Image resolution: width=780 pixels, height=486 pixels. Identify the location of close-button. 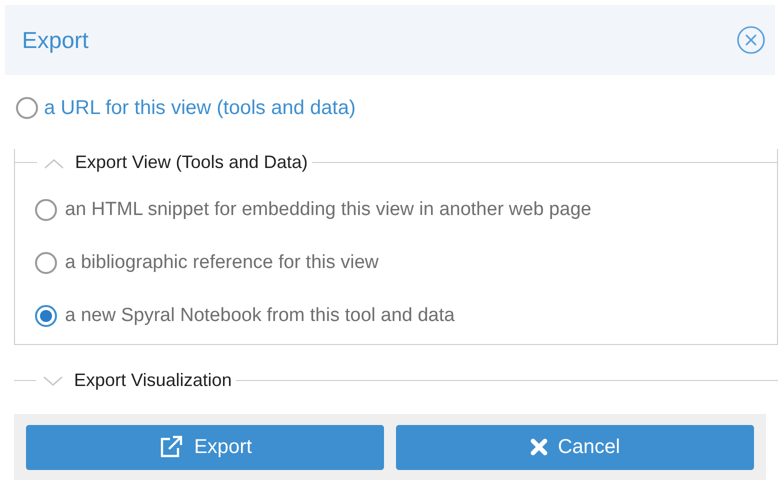
(751, 40).